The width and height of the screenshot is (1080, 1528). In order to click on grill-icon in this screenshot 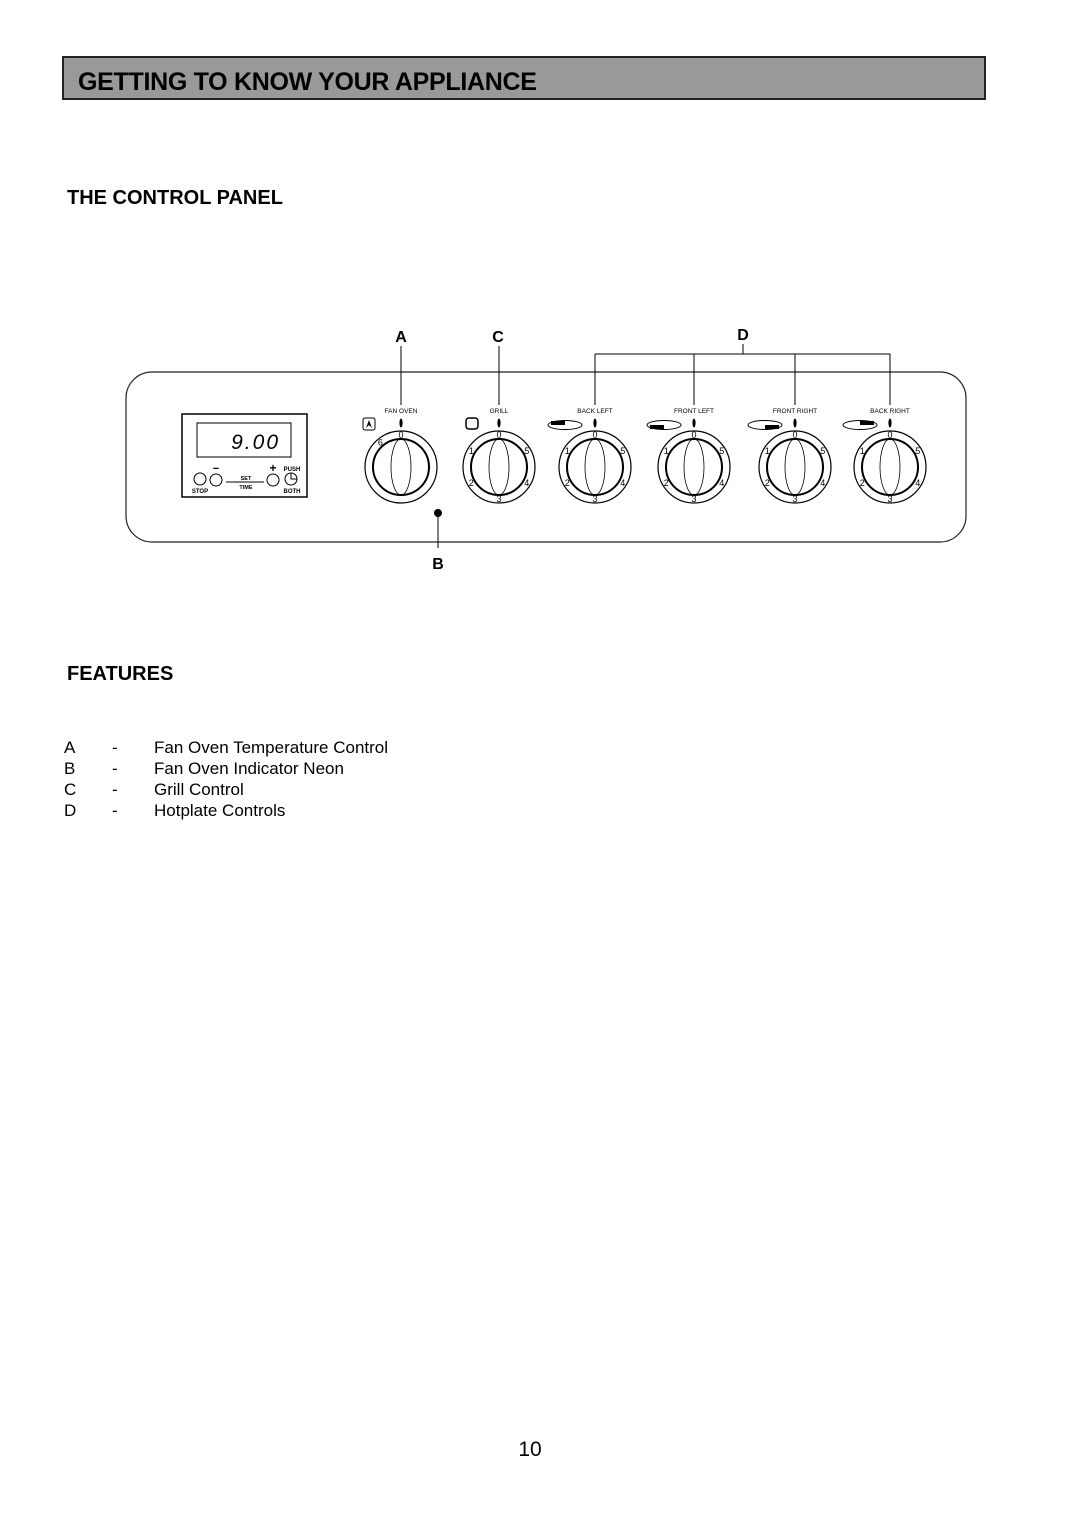, I will do `click(472, 423)`.